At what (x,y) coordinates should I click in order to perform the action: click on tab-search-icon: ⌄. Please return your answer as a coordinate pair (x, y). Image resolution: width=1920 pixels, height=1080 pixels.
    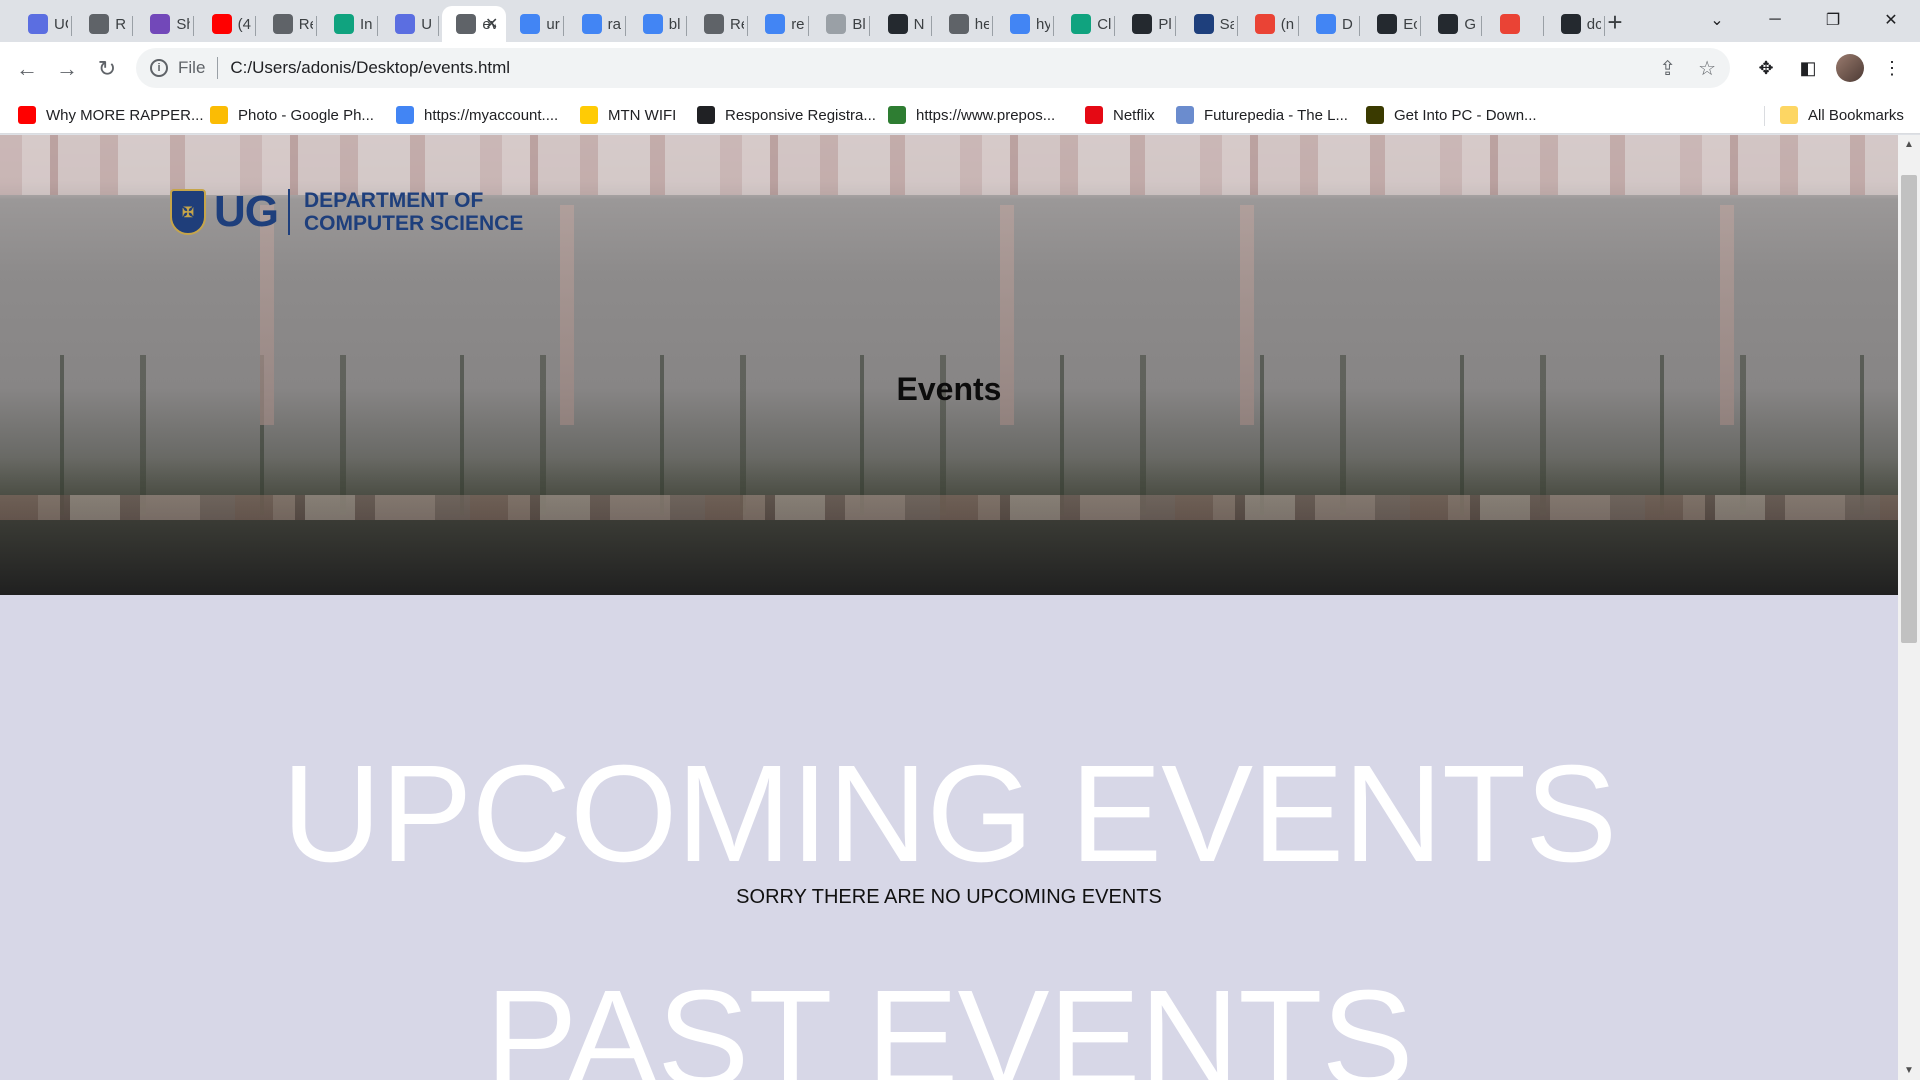
    Looking at the image, I should click on (1717, 20).